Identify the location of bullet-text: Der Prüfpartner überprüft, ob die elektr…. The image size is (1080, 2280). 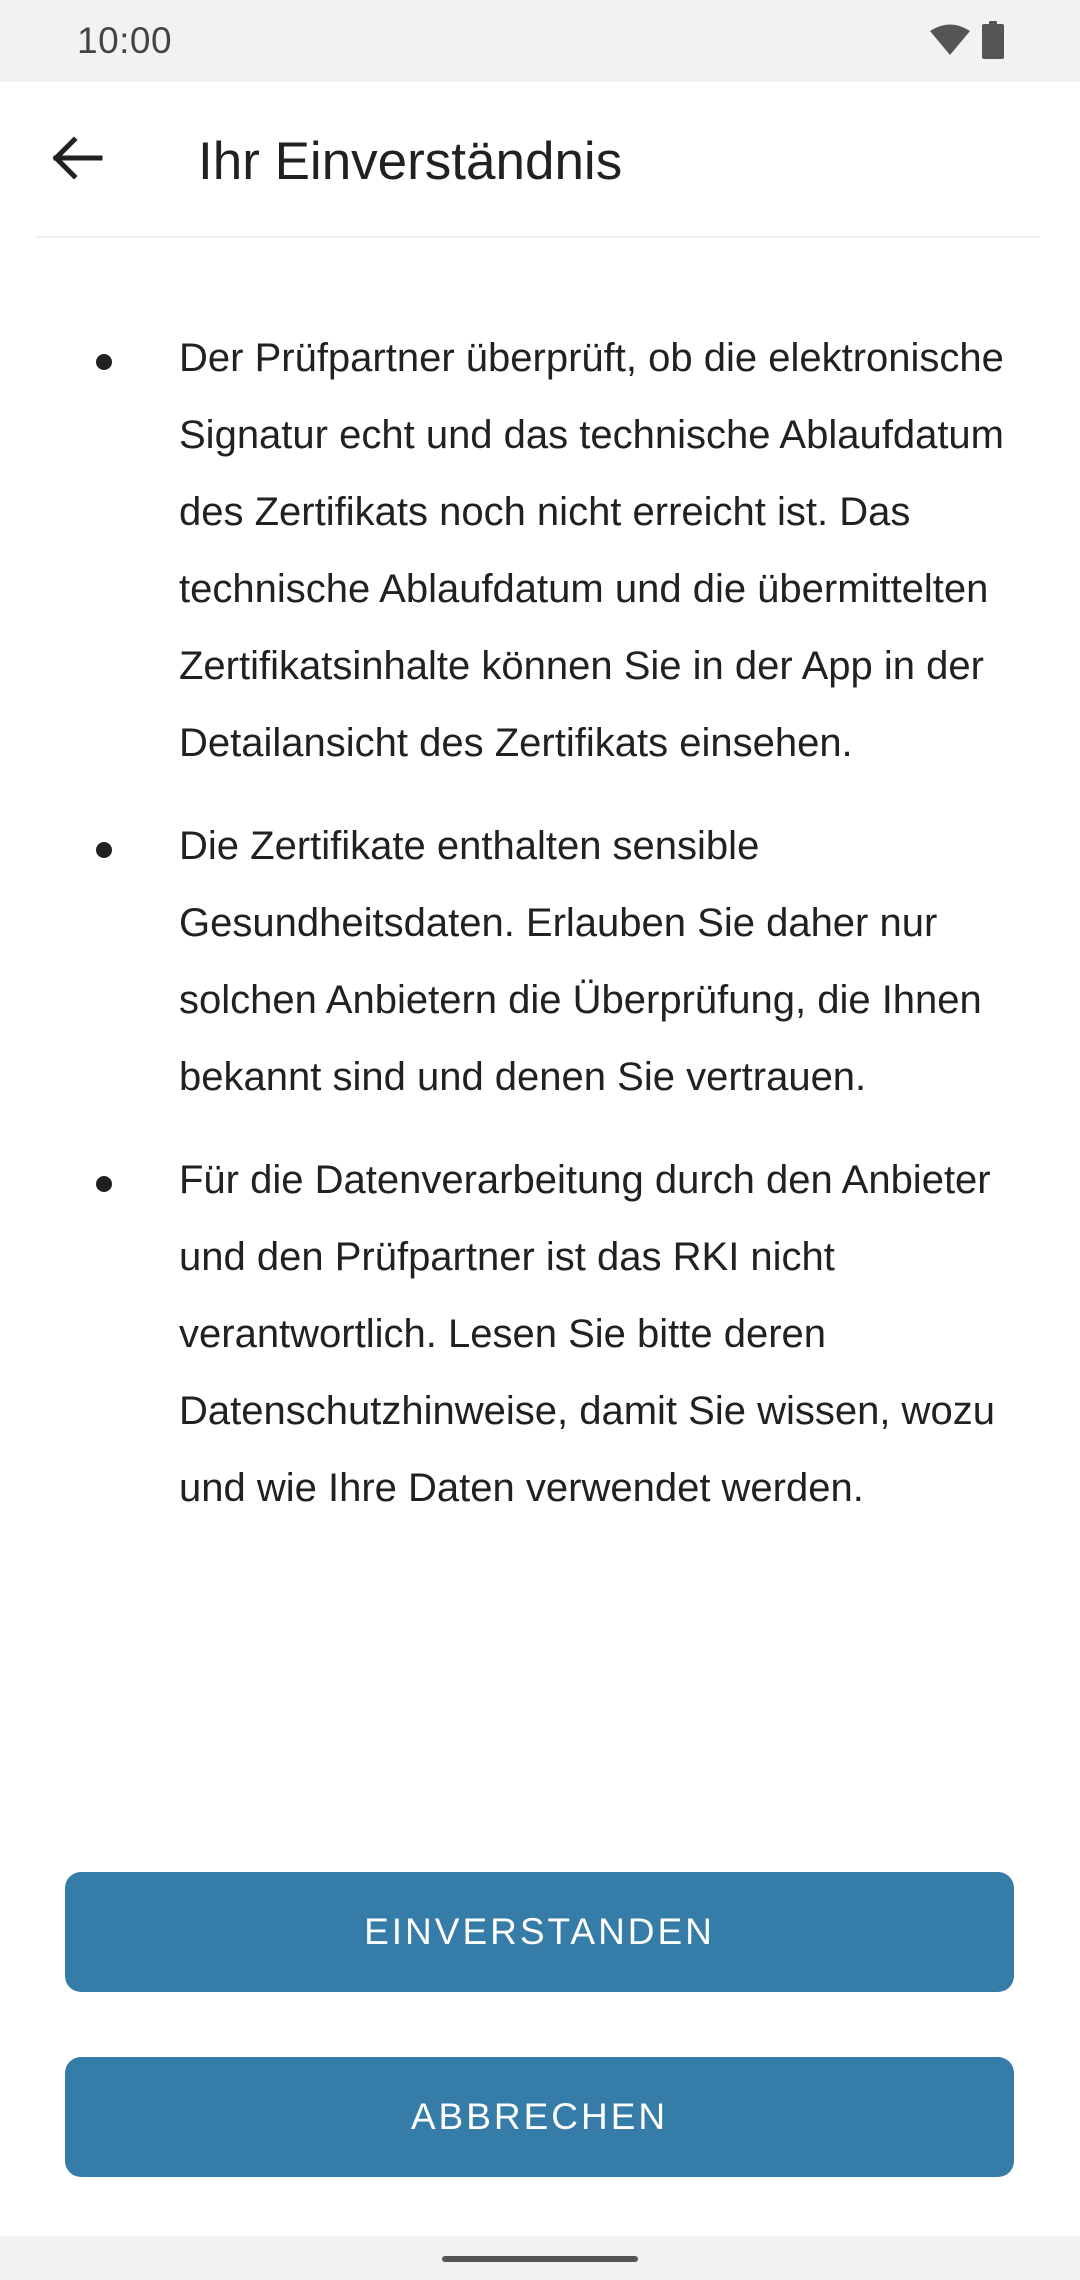
(591, 550).